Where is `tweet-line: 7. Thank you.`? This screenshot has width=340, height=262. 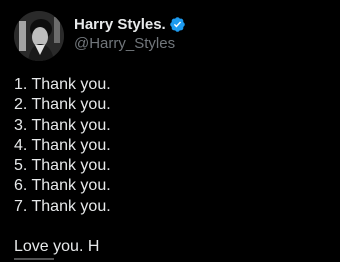
tweet-line: 7. Thank you. is located at coordinates (62, 206).